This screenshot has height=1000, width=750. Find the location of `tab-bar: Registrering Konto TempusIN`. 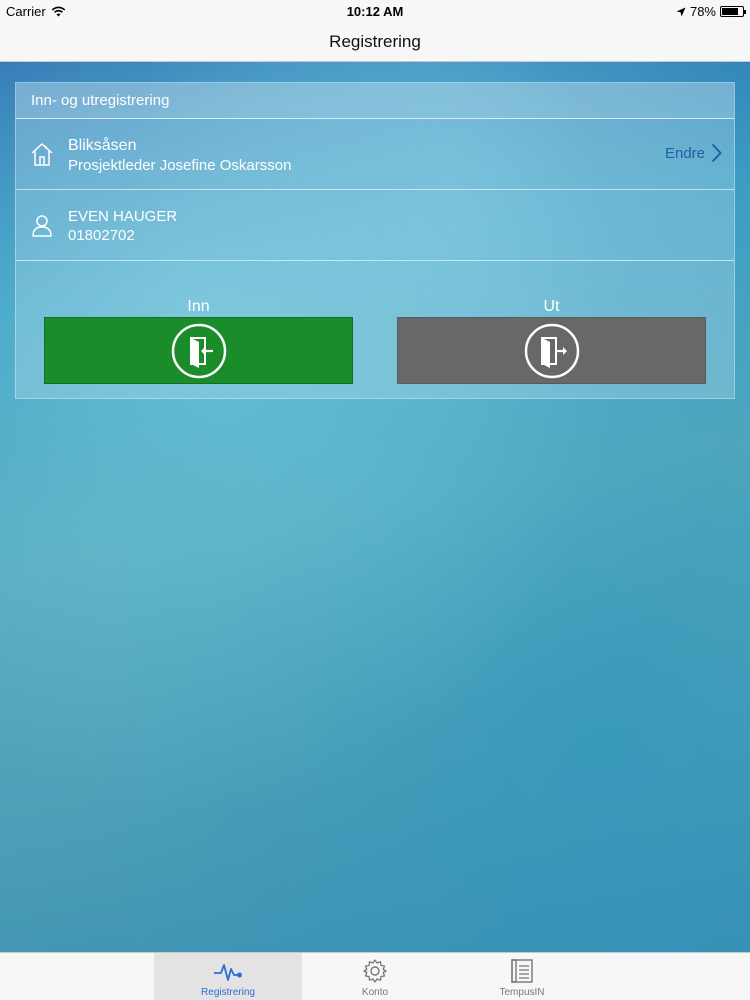

tab-bar: Registrering Konto TempusIN is located at coordinates (375, 976).